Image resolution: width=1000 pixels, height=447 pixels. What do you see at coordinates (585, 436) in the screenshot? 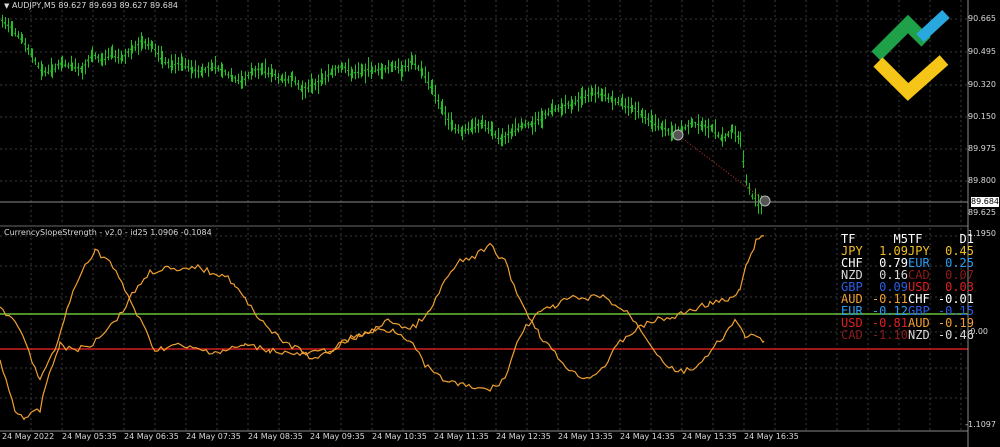
I see `time-label: 24 May 13:35` at bounding box center [585, 436].